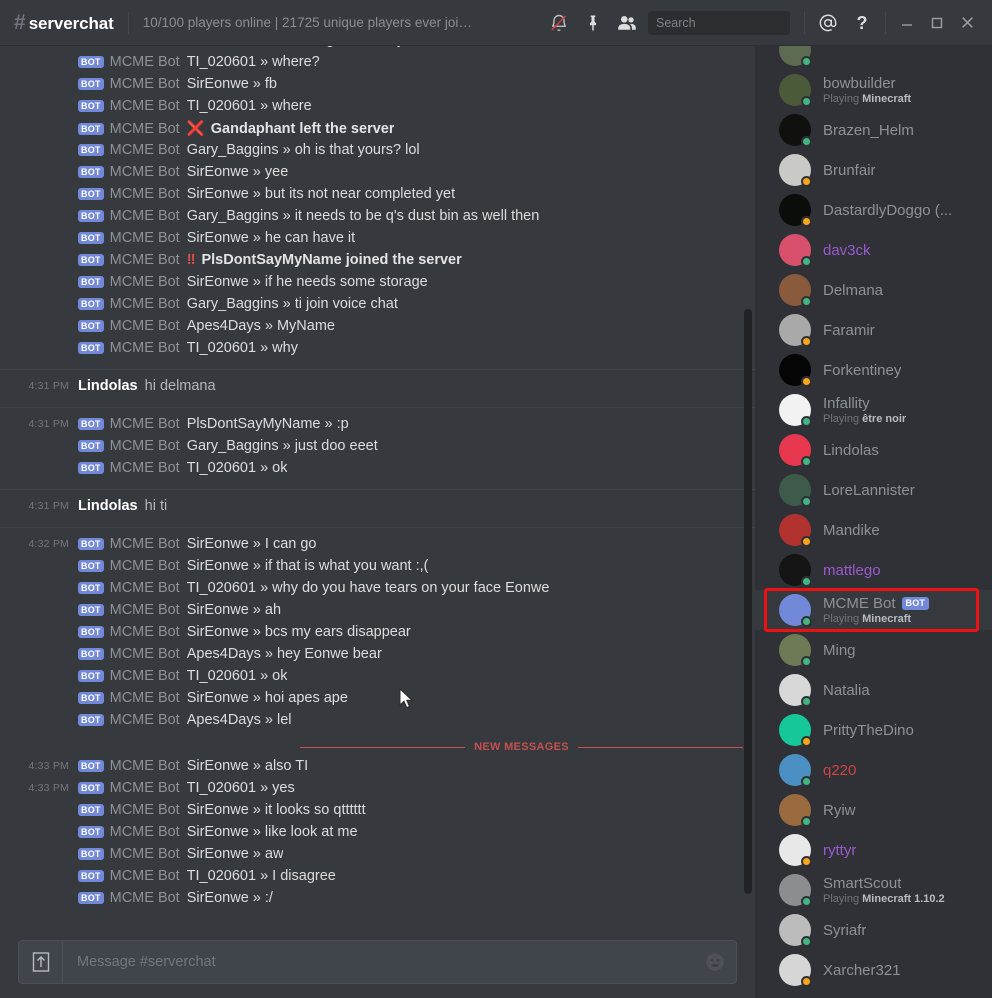 The width and height of the screenshot is (992, 998). I want to click on member-list-icon, so click(627, 23).